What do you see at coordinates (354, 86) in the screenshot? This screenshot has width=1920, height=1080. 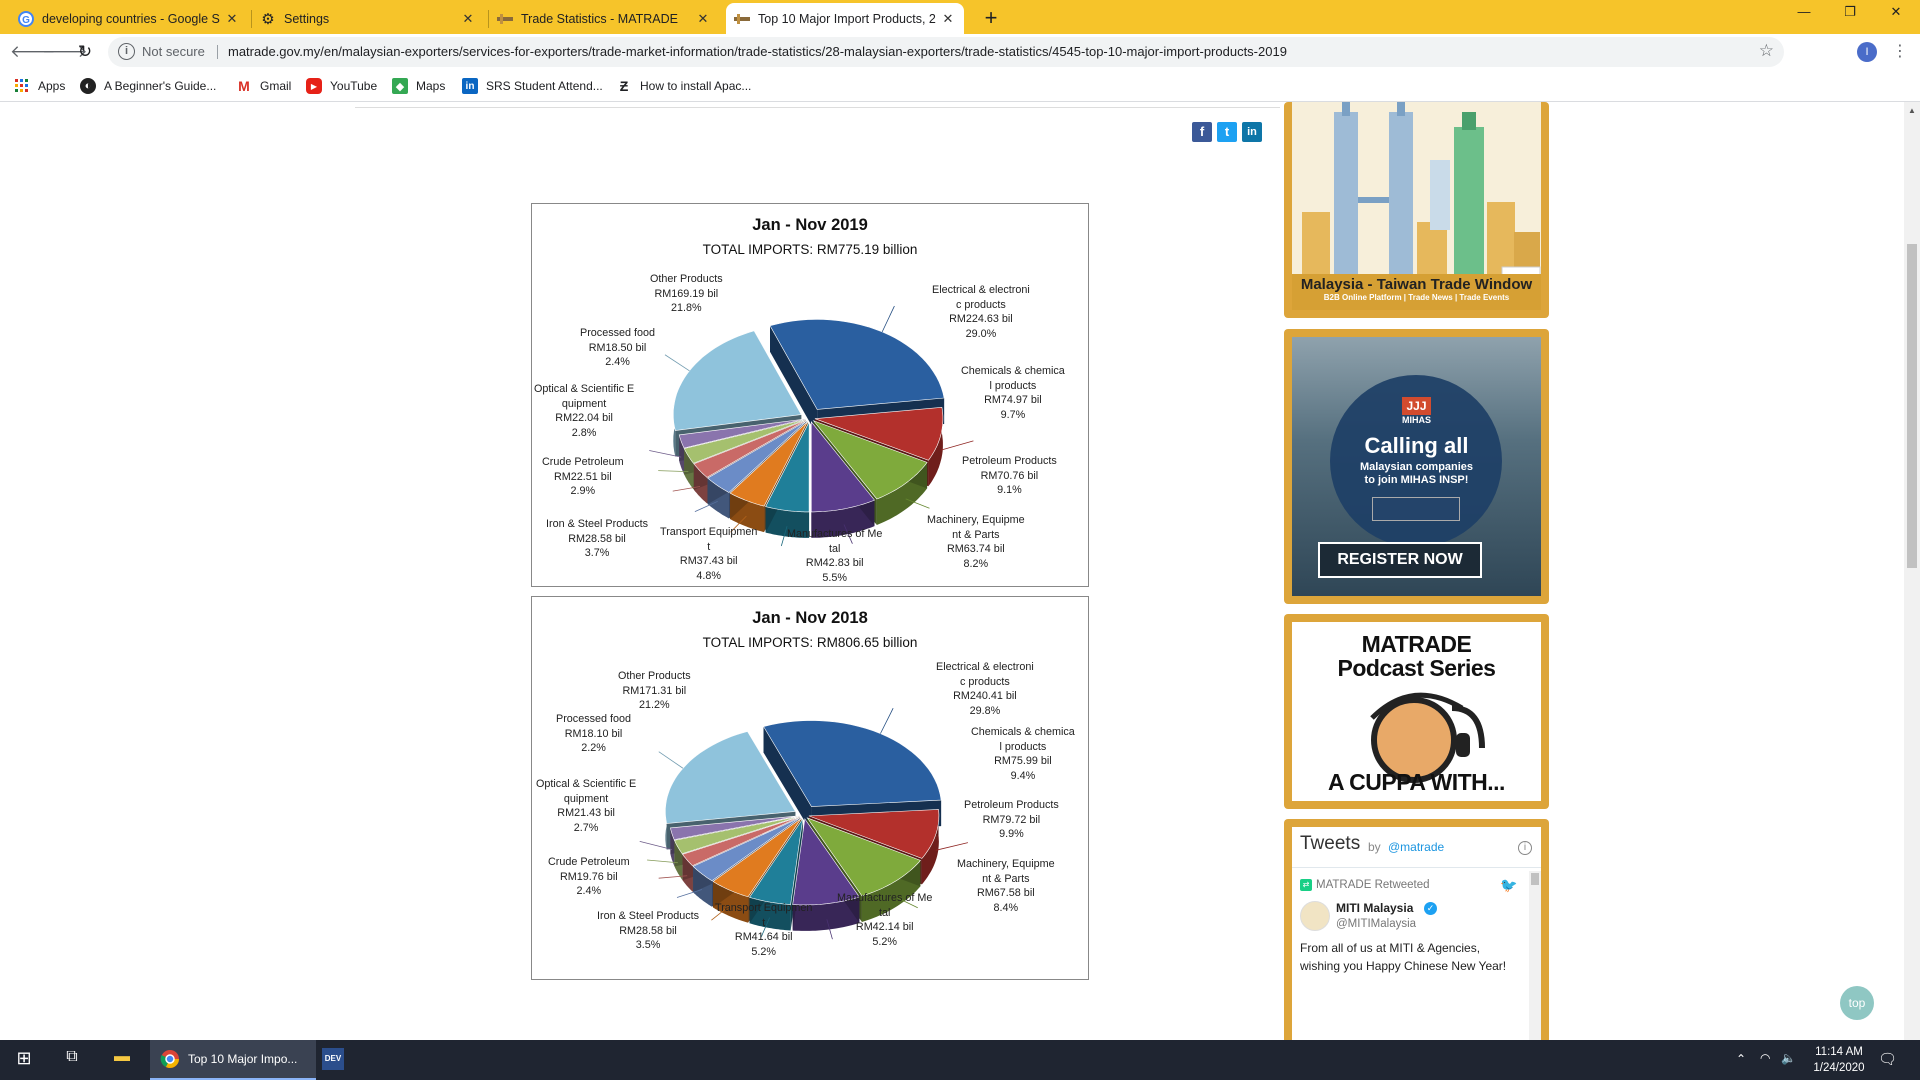 I see `bookmark-label: YouTube` at bounding box center [354, 86].